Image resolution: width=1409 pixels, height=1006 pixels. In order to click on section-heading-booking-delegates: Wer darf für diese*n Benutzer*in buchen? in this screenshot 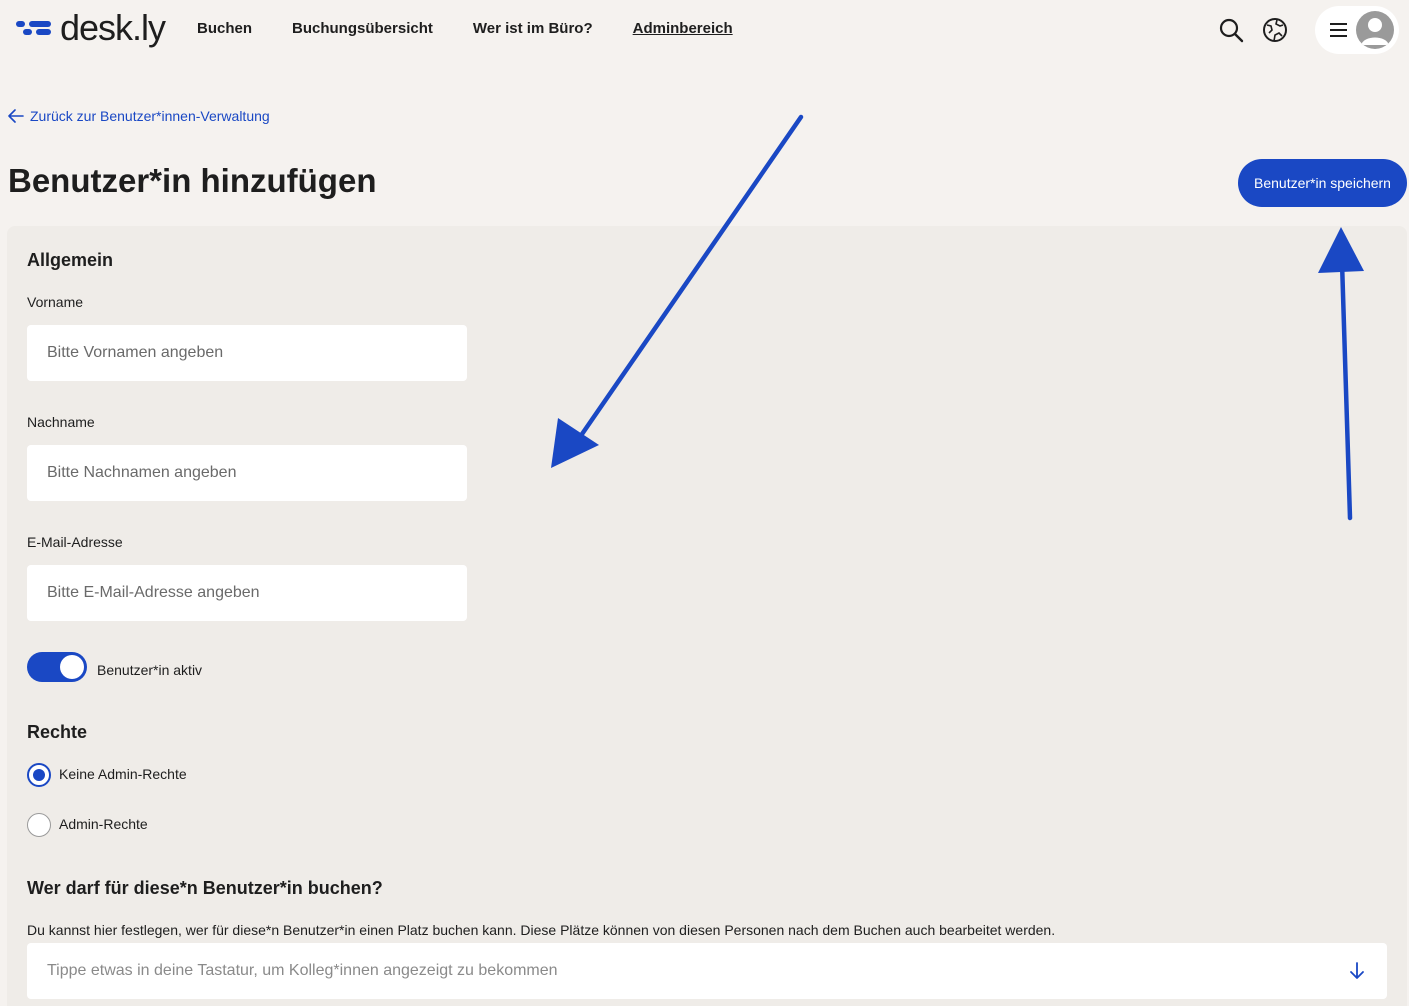, I will do `click(205, 888)`.